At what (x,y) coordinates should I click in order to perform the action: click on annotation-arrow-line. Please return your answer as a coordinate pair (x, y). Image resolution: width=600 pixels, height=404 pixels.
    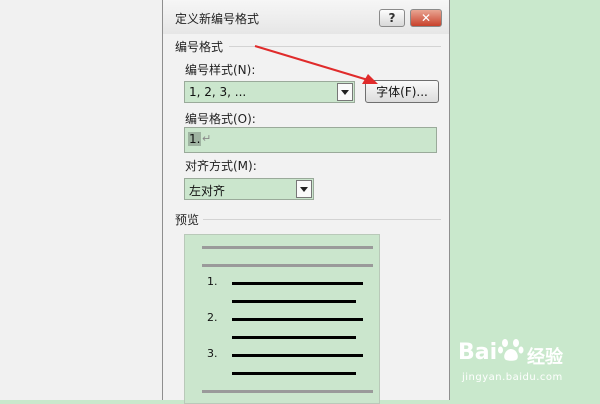
    Looking at the image, I should click on (311, 63).